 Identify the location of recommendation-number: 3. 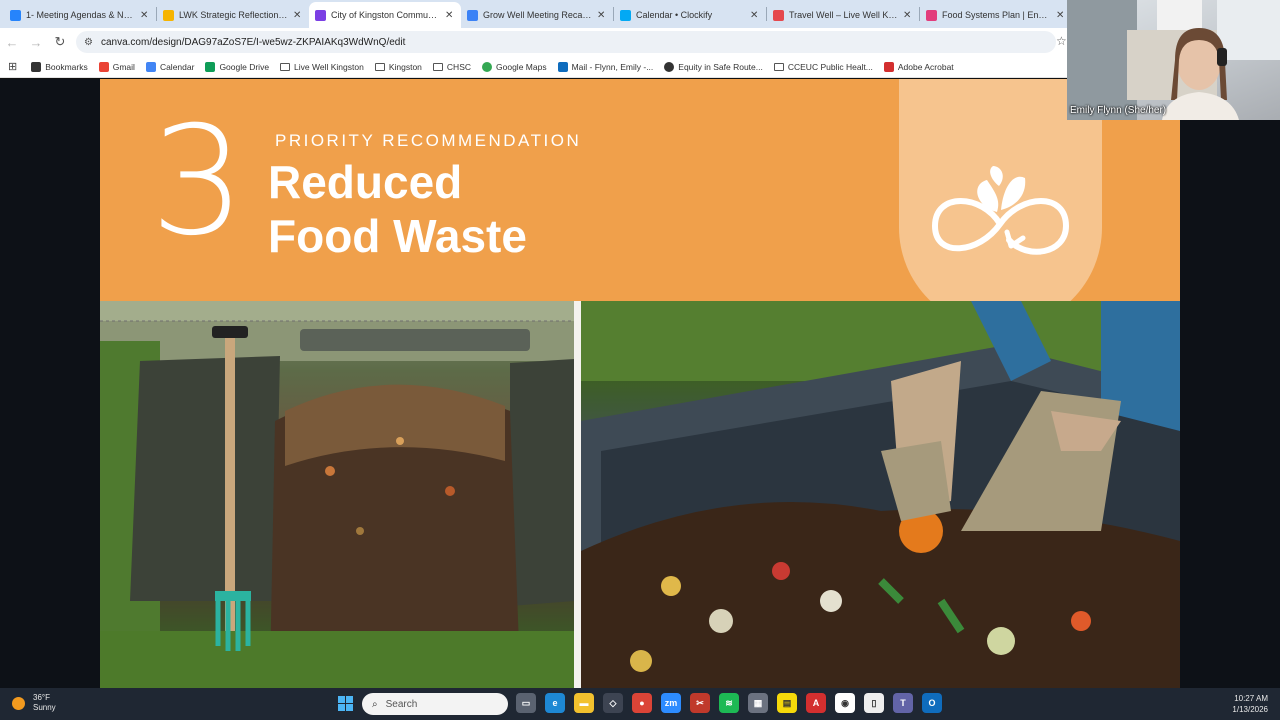
(198, 182).